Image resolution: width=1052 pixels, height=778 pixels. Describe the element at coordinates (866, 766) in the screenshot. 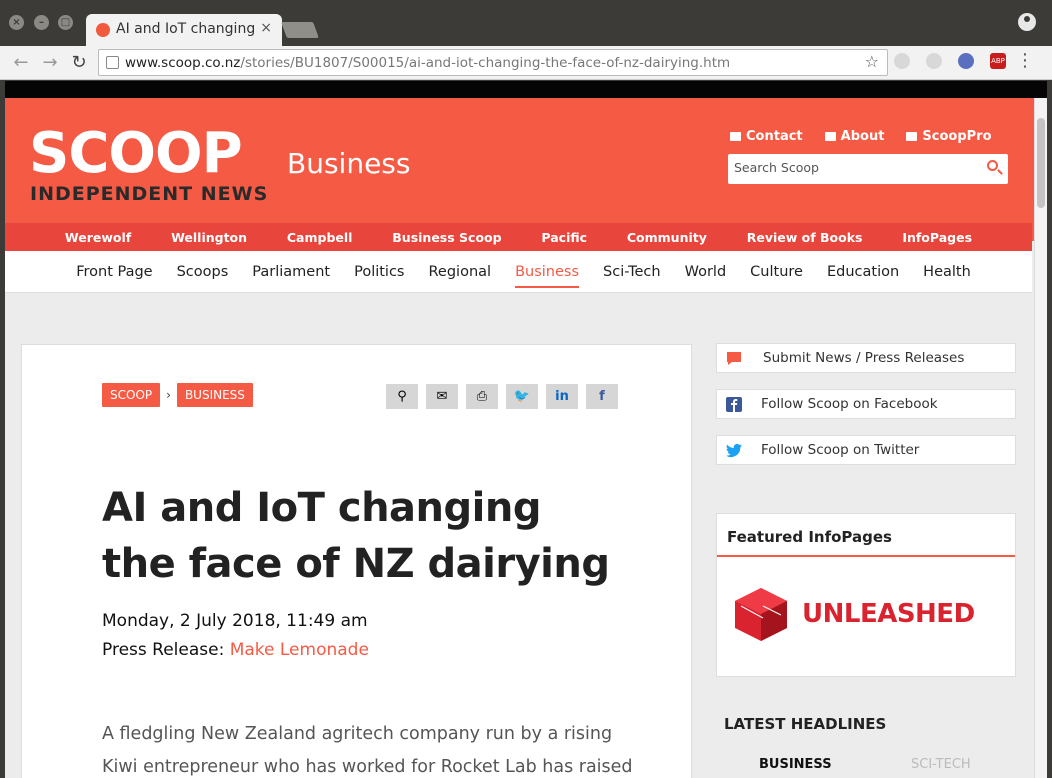

I see `latest-headlines-tabs: BUSINESS SCI-TECH` at that location.